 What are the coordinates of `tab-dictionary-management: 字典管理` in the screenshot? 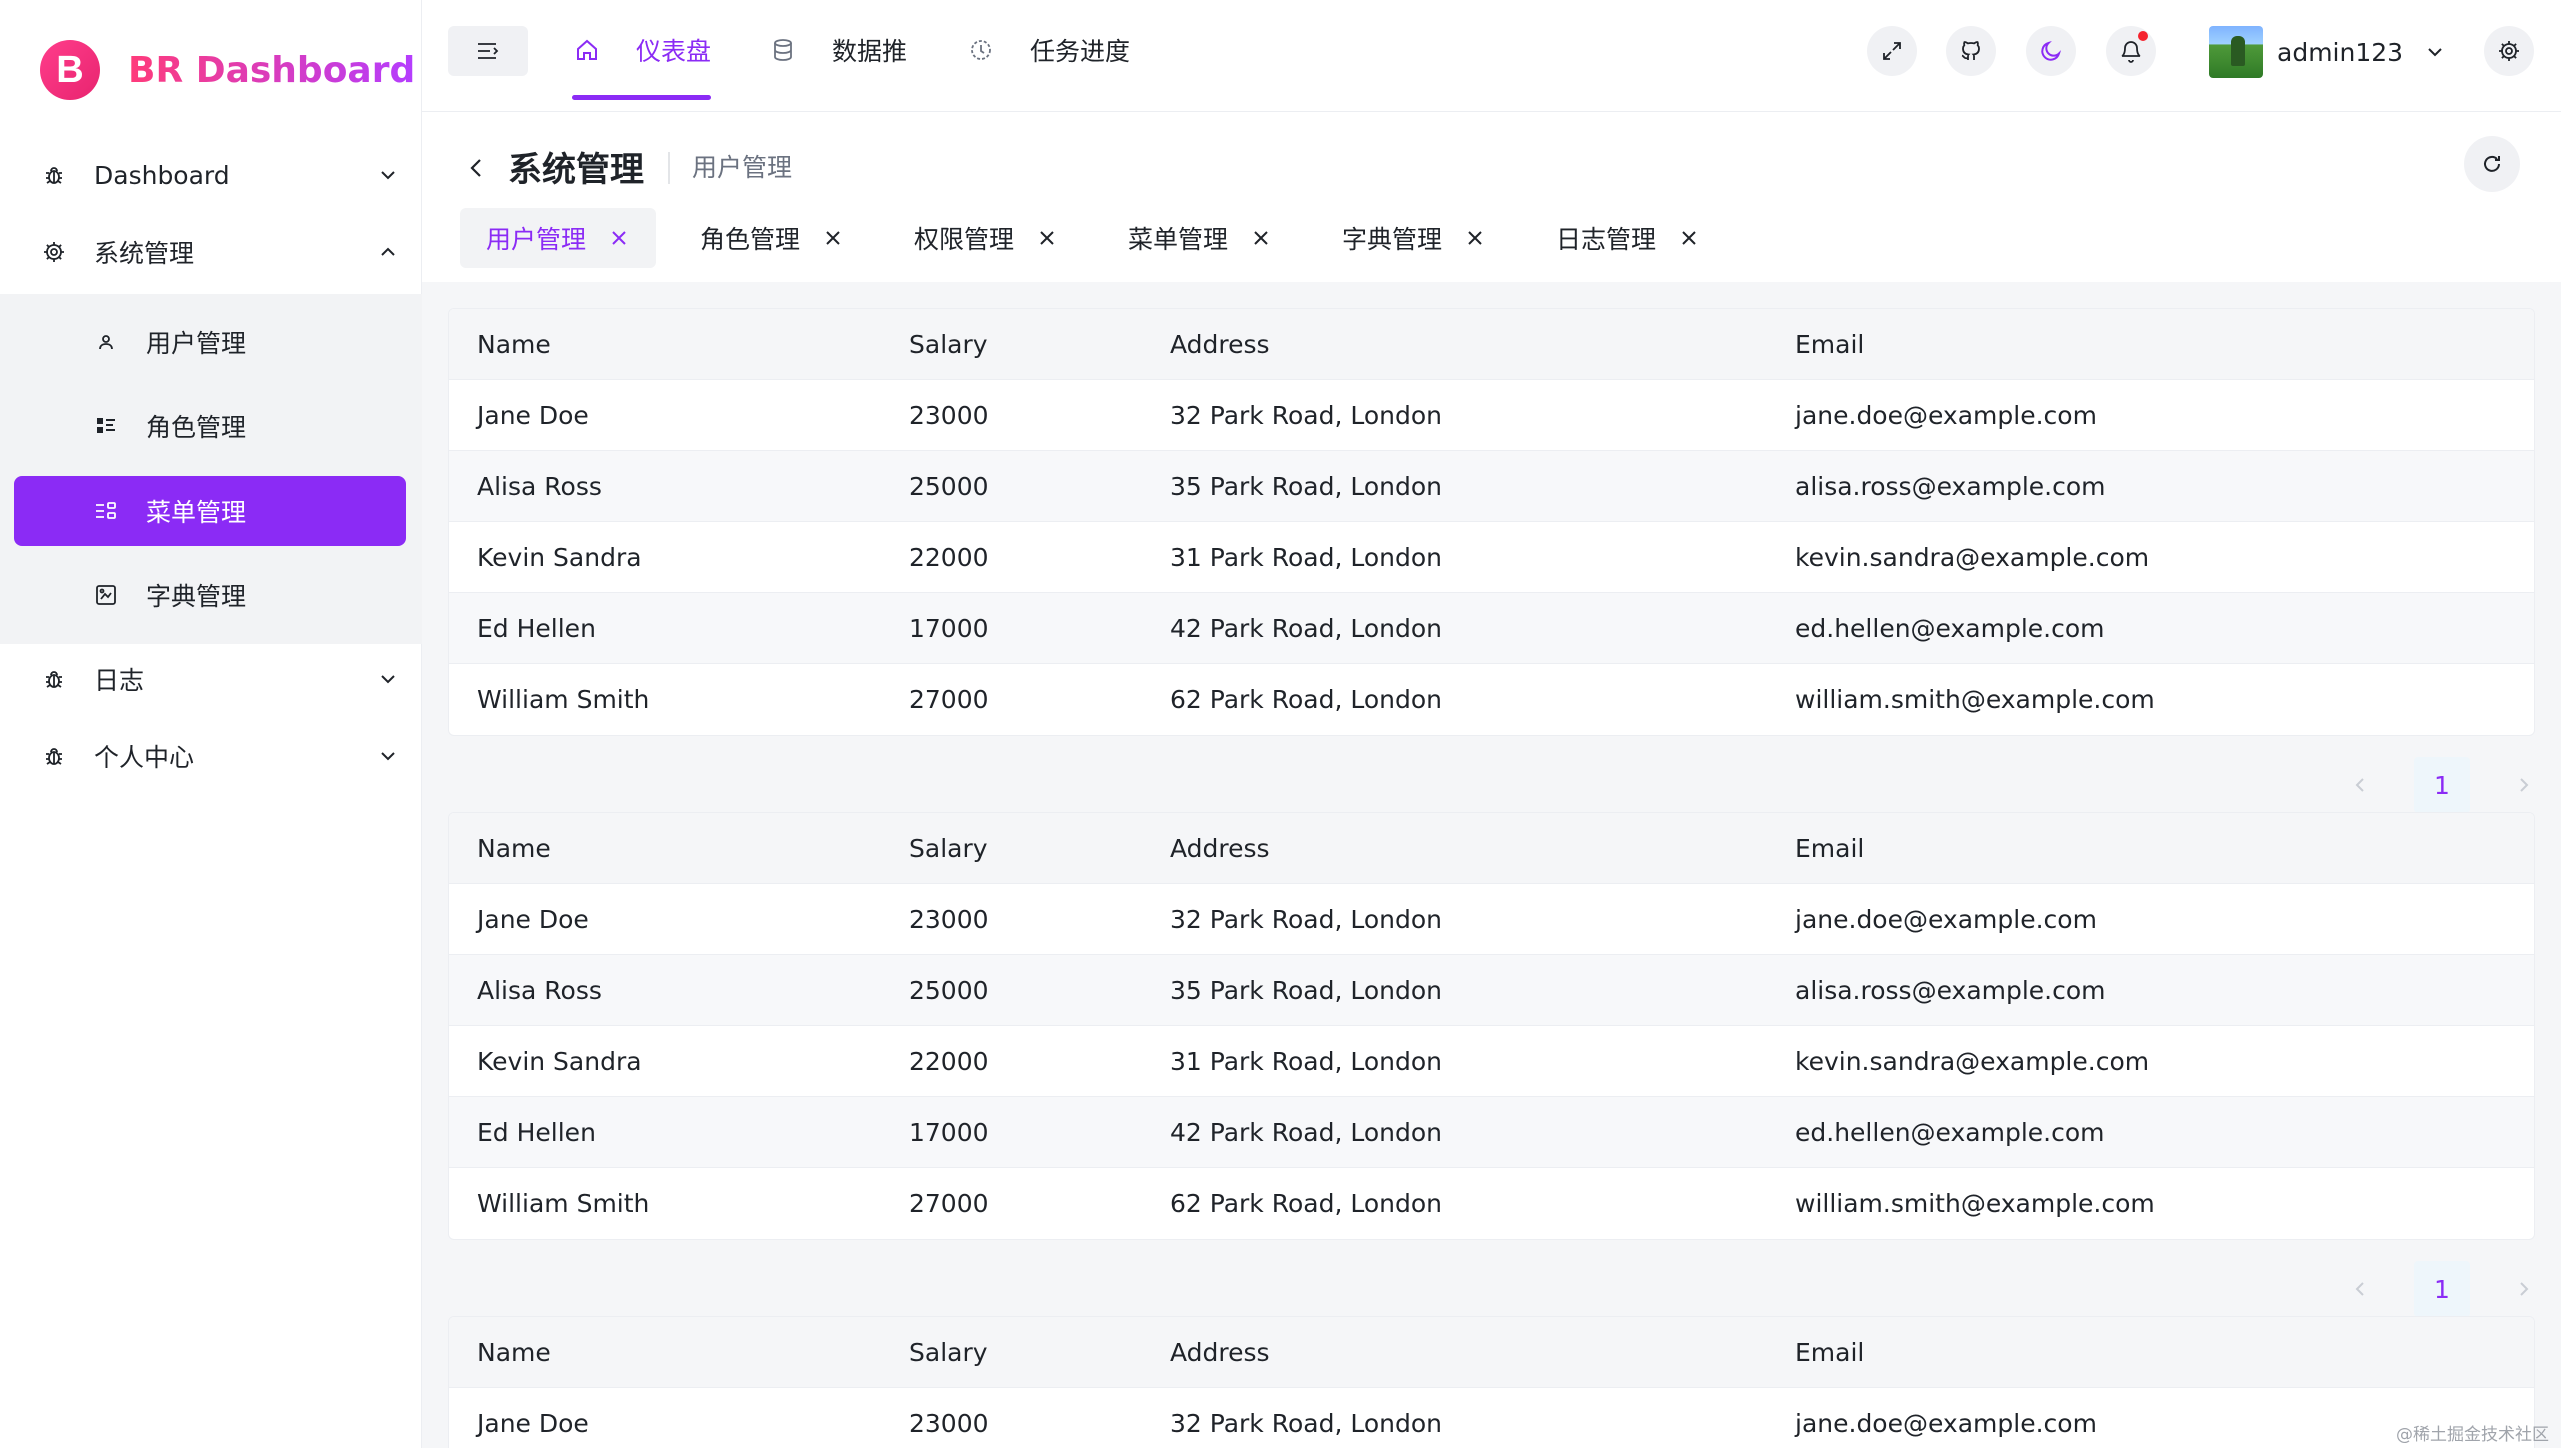 It's located at (1414, 238).